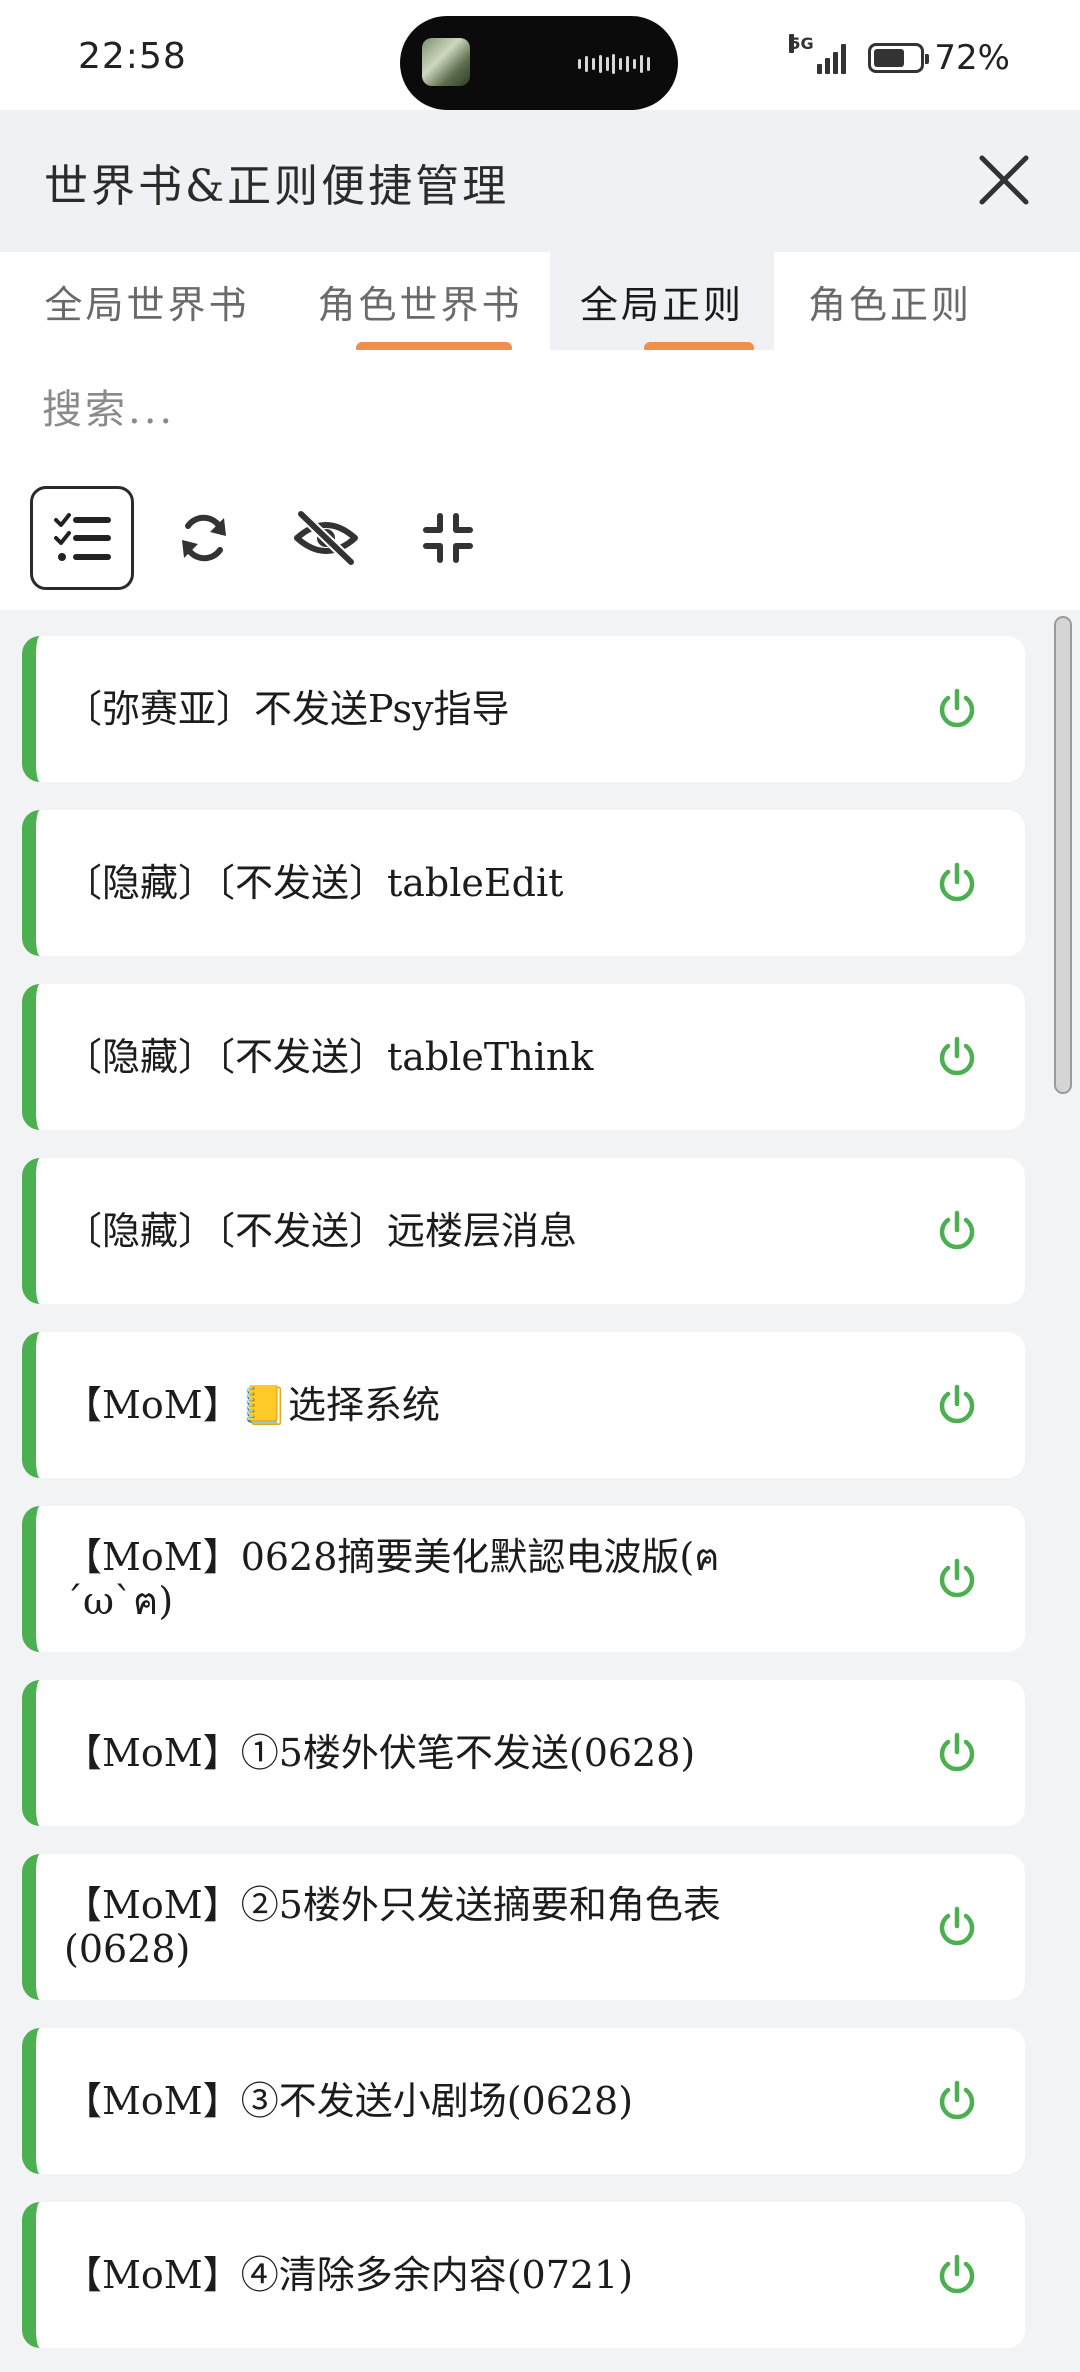 This screenshot has height=2372, width=1080. What do you see at coordinates (801, 43) in the screenshot?
I see `network-label: 5G` at bounding box center [801, 43].